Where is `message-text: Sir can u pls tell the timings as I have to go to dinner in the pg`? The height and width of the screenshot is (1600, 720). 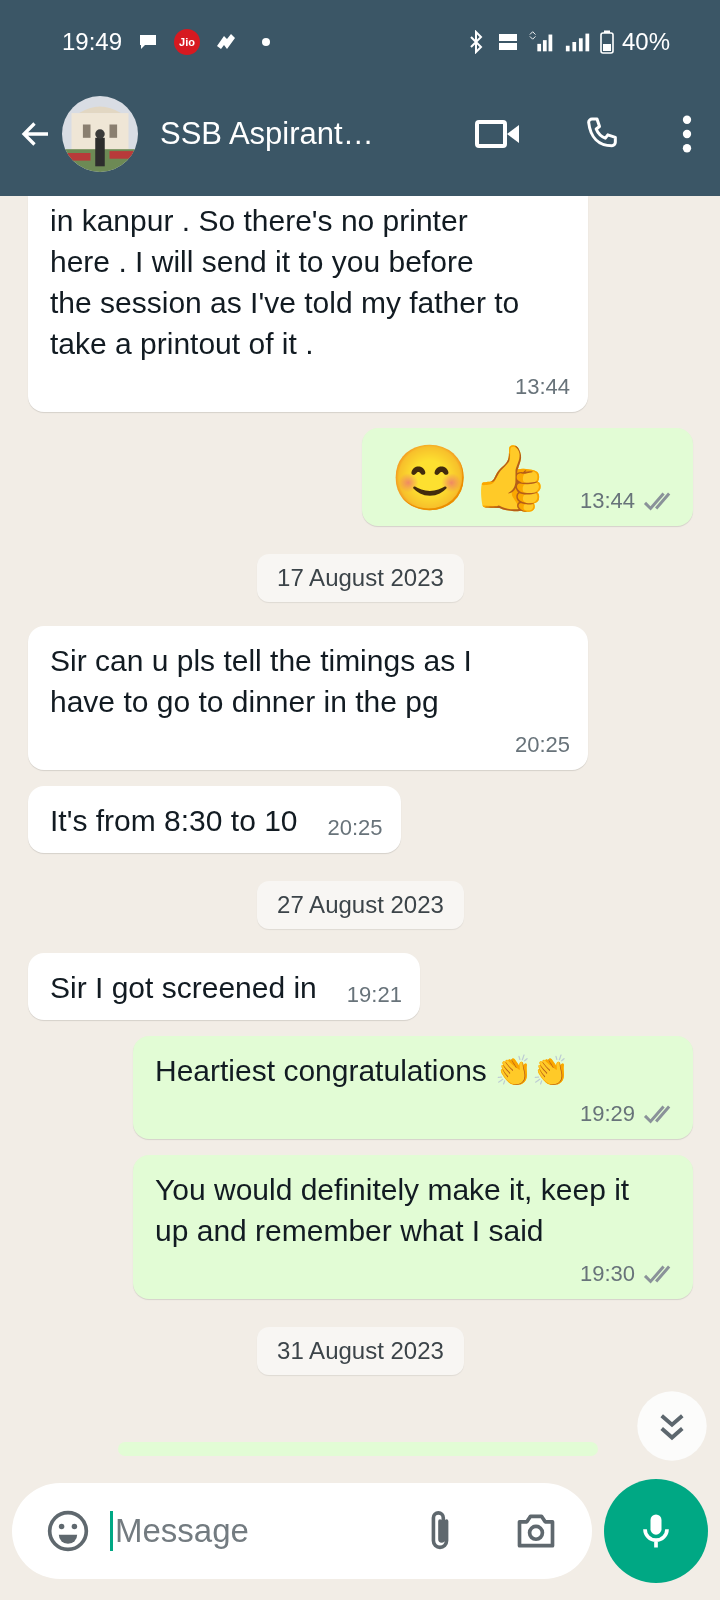
message-text: Sir can u pls tell the timings as I have to go to dinner in the pg is located at coordinates (261, 681).